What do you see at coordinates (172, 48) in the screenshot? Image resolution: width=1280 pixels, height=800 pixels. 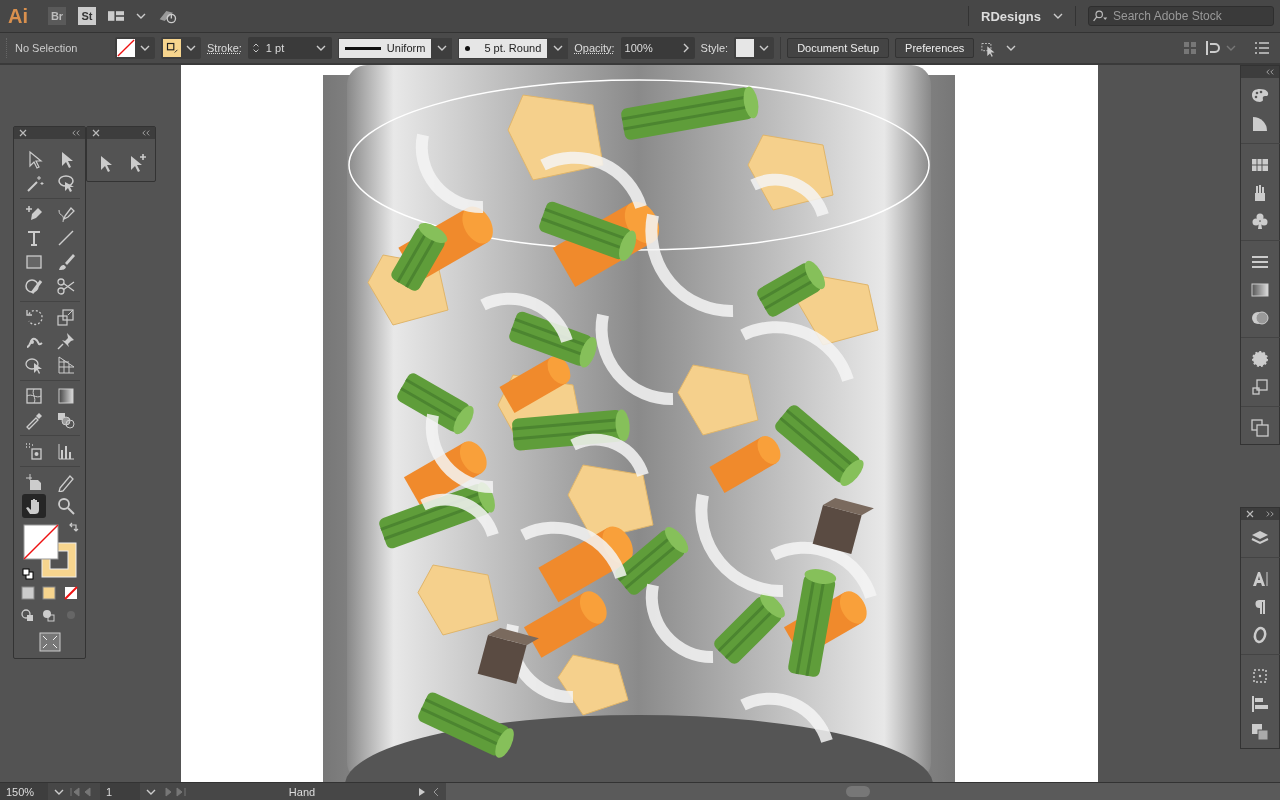 I see `stroke-swatch` at bounding box center [172, 48].